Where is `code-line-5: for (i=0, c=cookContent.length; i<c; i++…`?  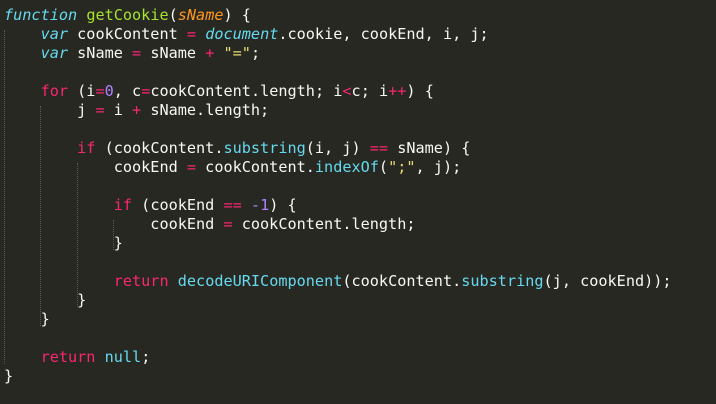
code-line-5: for (i=0, c=cookContent.length; i<c; i++… is located at coordinates (237, 91).